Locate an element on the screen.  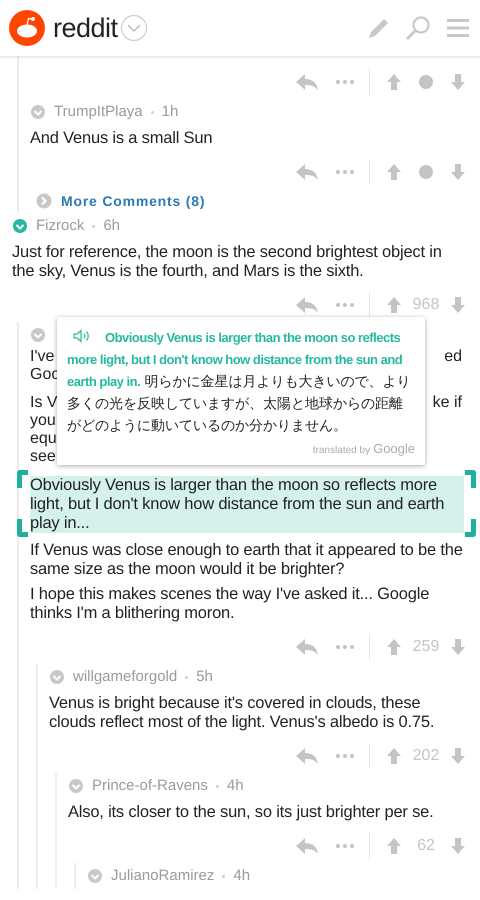
comment-text: Is V is located at coordinates (44, 403).